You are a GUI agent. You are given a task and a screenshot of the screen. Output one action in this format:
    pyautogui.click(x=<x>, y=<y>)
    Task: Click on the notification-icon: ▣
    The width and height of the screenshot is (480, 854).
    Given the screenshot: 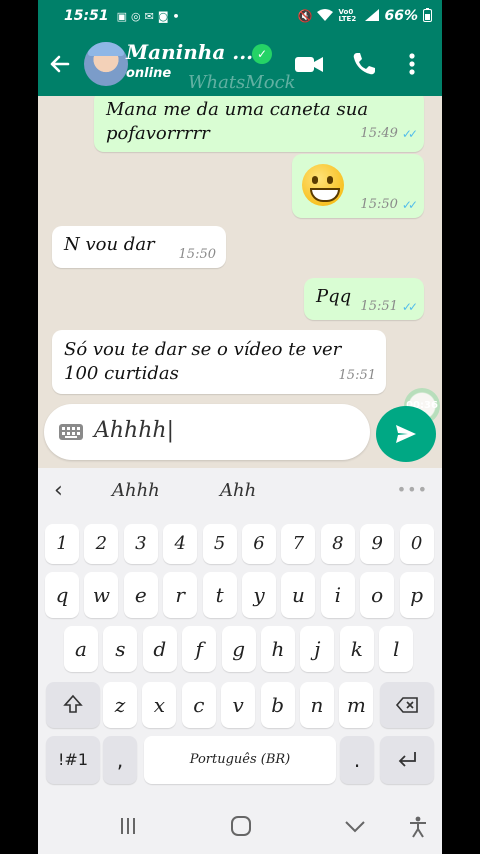 What is the action you would take?
    pyautogui.click(x=121, y=16)
    